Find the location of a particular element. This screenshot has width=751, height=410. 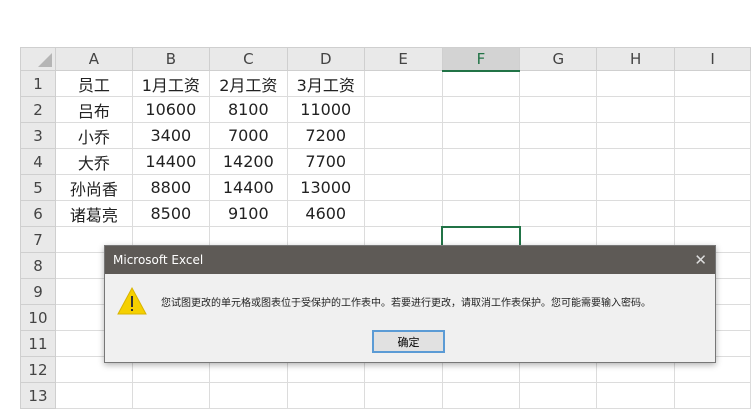

row-header-7: 7 is located at coordinates (38, 239).